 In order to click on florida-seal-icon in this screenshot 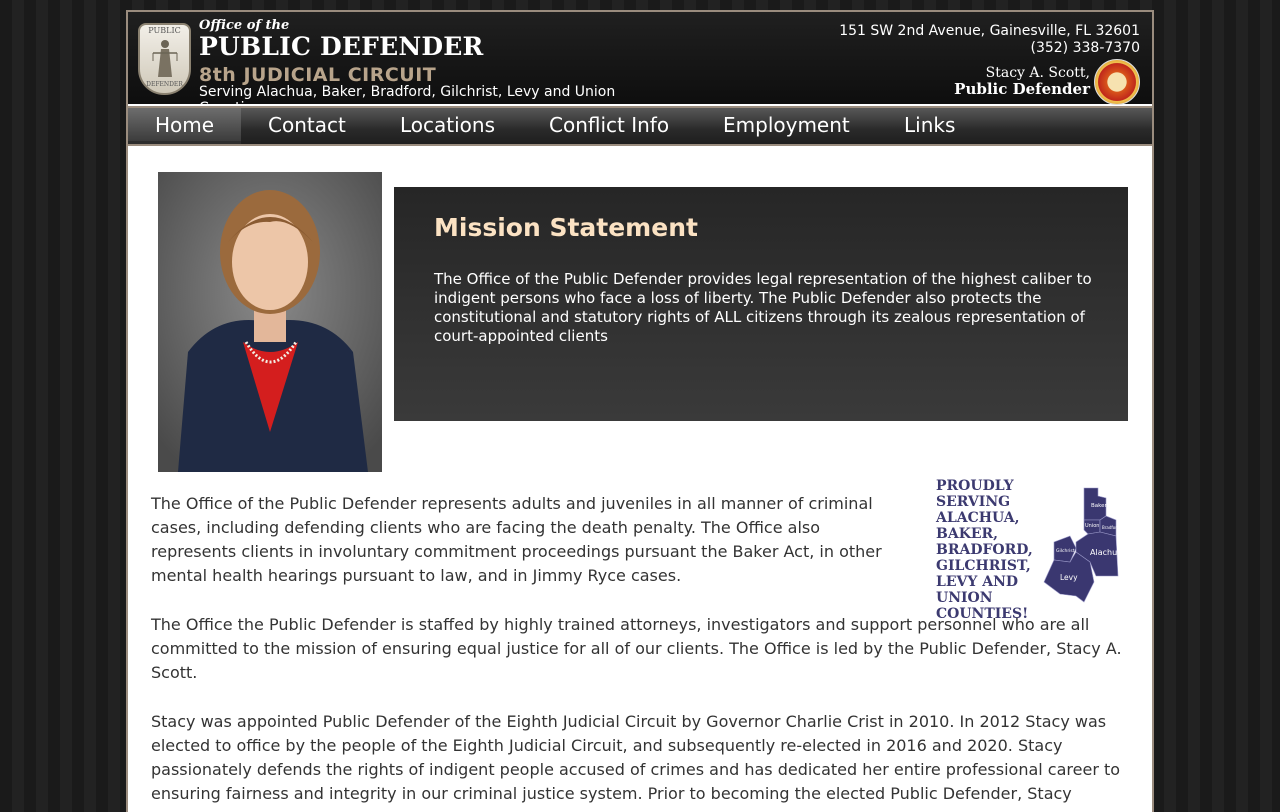, I will do `click(1117, 82)`.